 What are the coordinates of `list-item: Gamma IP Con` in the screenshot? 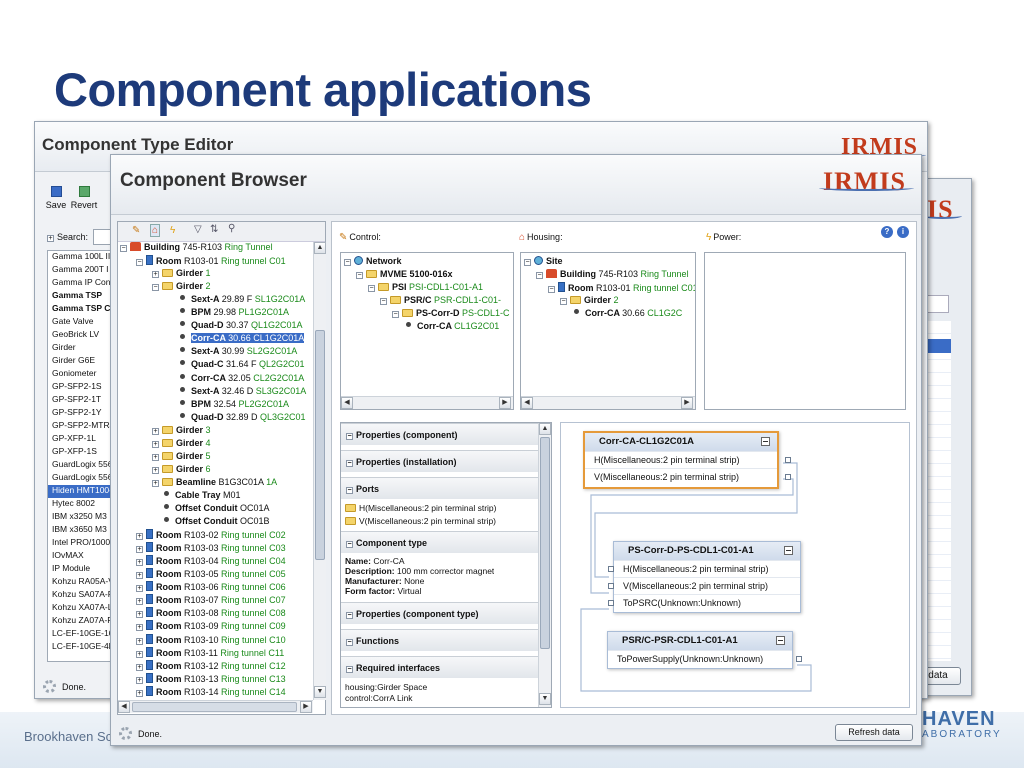 It's located at (79, 283).